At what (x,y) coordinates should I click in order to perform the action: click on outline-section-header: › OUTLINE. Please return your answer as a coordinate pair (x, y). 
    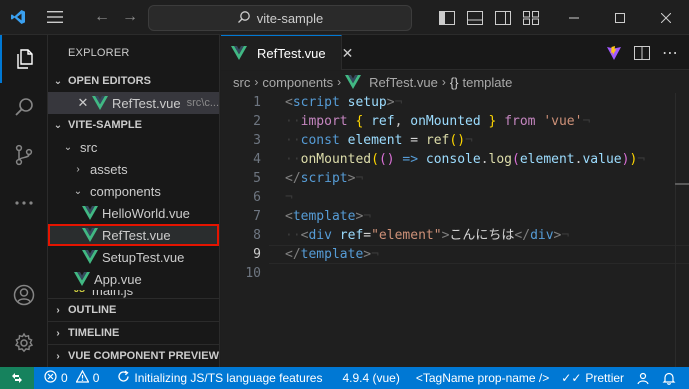
    Looking at the image, I should click on (133, 310).